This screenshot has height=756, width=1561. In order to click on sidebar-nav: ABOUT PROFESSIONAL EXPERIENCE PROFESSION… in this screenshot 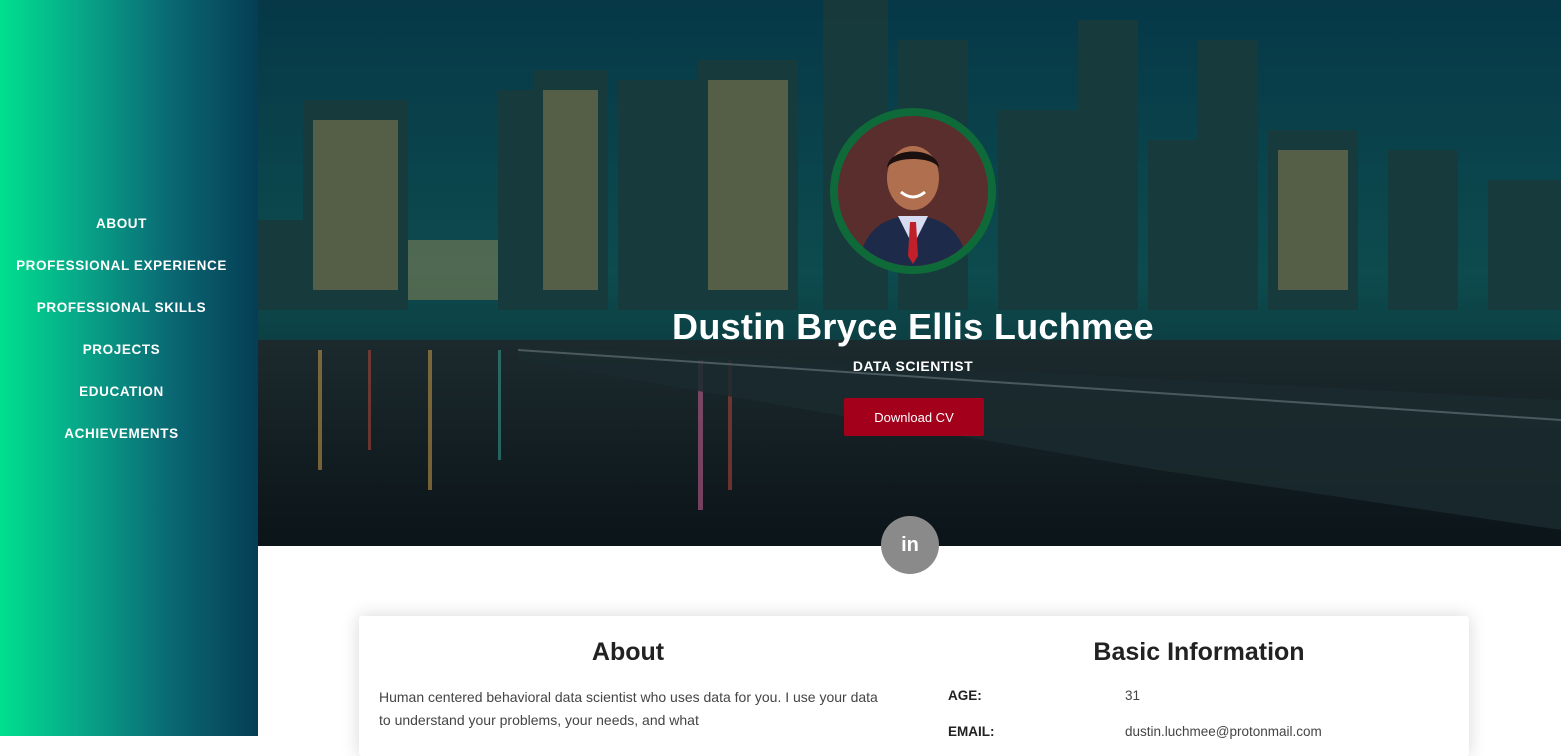, I will do `click(121, 340)`.